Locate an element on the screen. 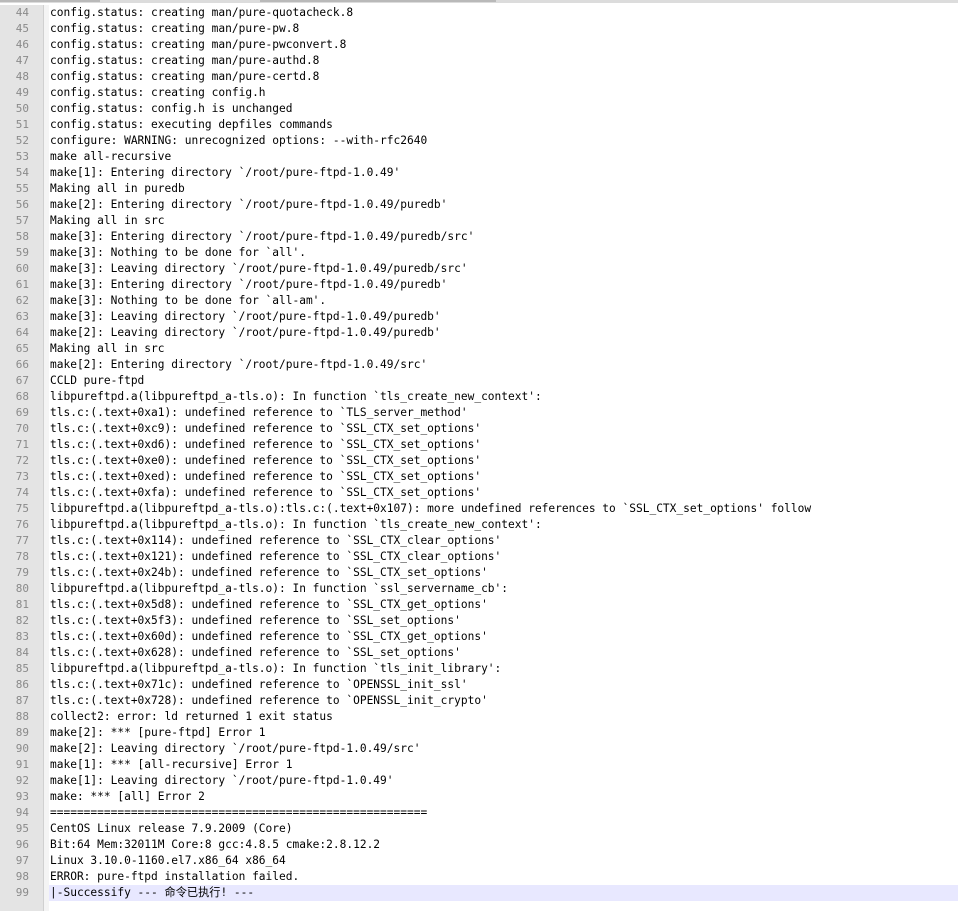 Image resolution: width=958 pixels, height=911 pixels. line-text: config.status: creating config.h is located at coordinates (158, 92).